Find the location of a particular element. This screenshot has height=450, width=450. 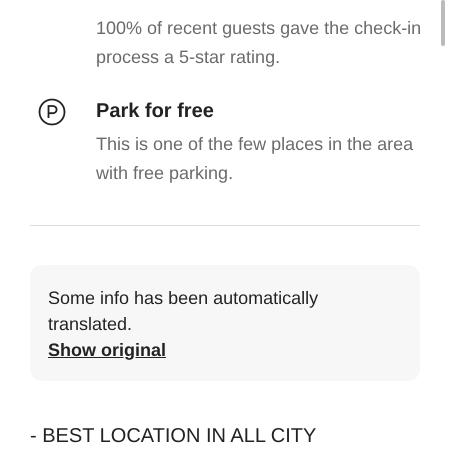

listing-description: - BEST LOCATION IN ALL CITY is located at coordinates (174, 436).